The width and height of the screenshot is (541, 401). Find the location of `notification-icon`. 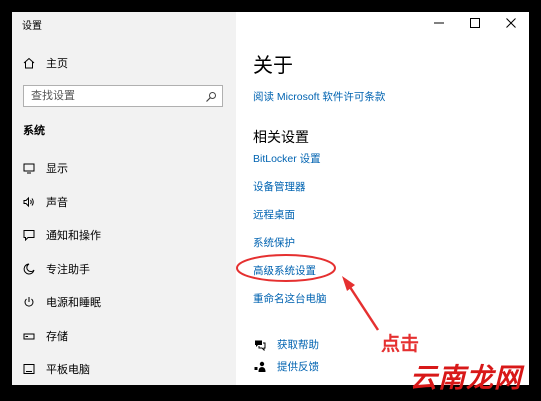

notification-icon is located at coordinates (29, 235).